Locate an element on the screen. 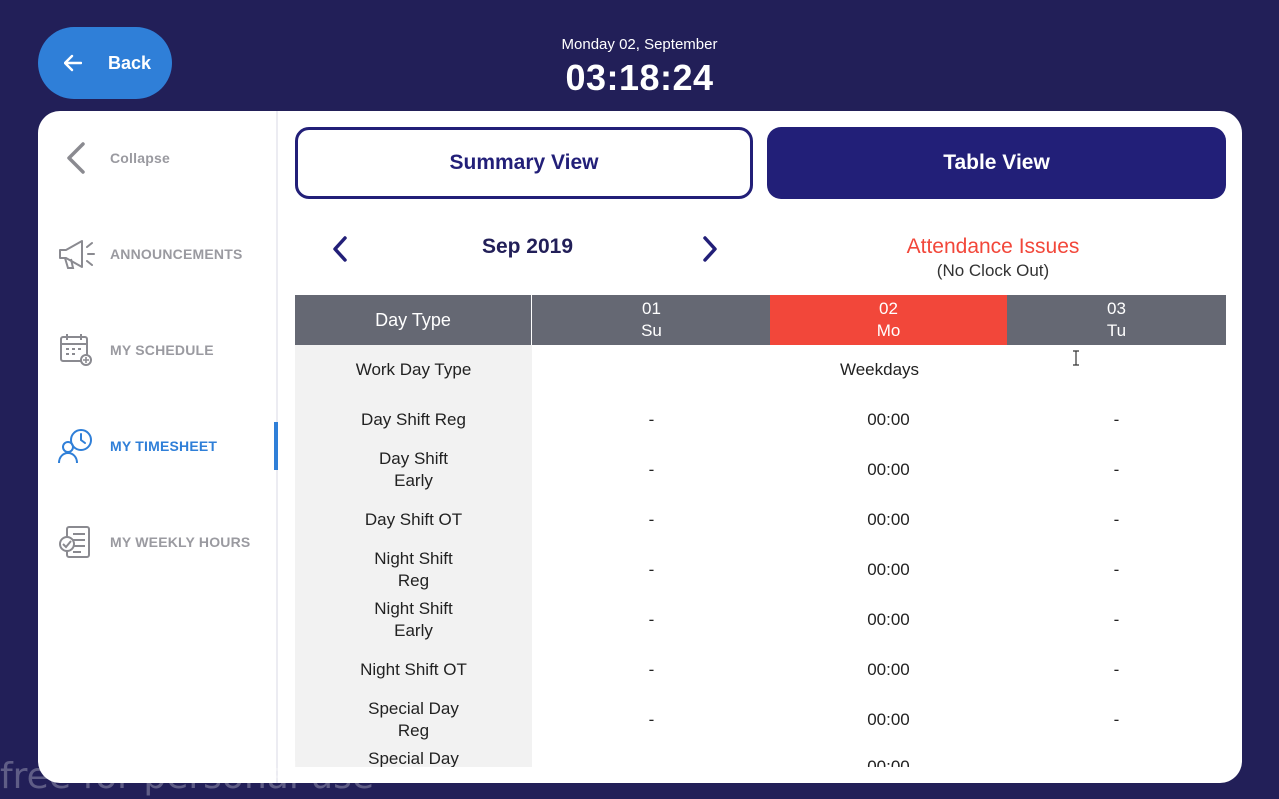  header-day-03: 03 Tu is located at coordinates (1116, 320).